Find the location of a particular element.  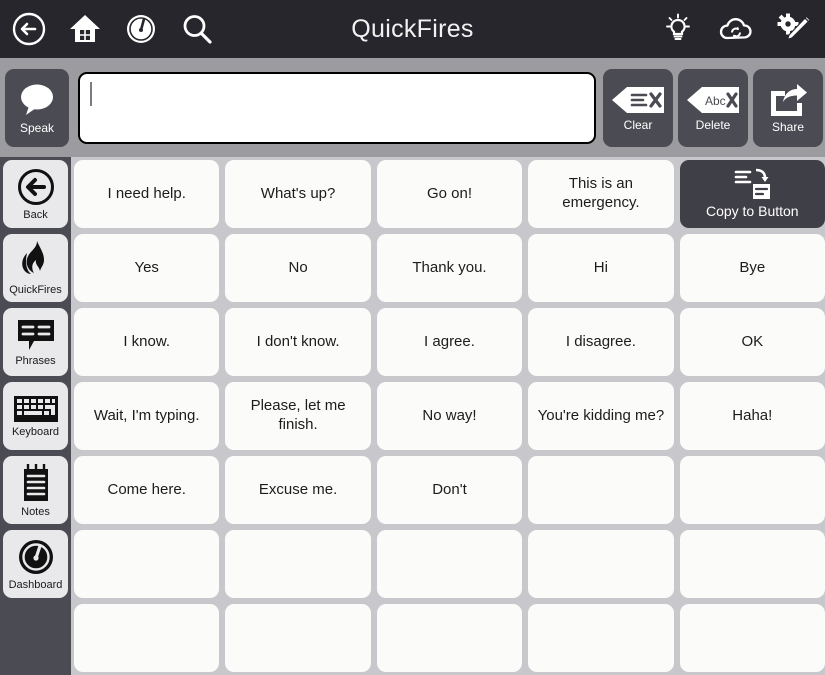

phrase-cell: Haha! is located at coordinates (752, 416).